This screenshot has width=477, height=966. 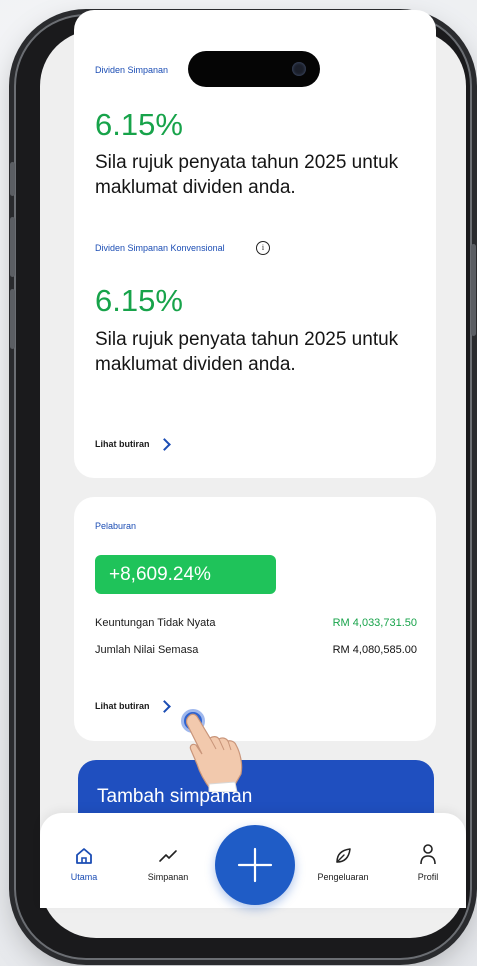 I want to click on pointing-hand-icon, so click(x=214, y=752).